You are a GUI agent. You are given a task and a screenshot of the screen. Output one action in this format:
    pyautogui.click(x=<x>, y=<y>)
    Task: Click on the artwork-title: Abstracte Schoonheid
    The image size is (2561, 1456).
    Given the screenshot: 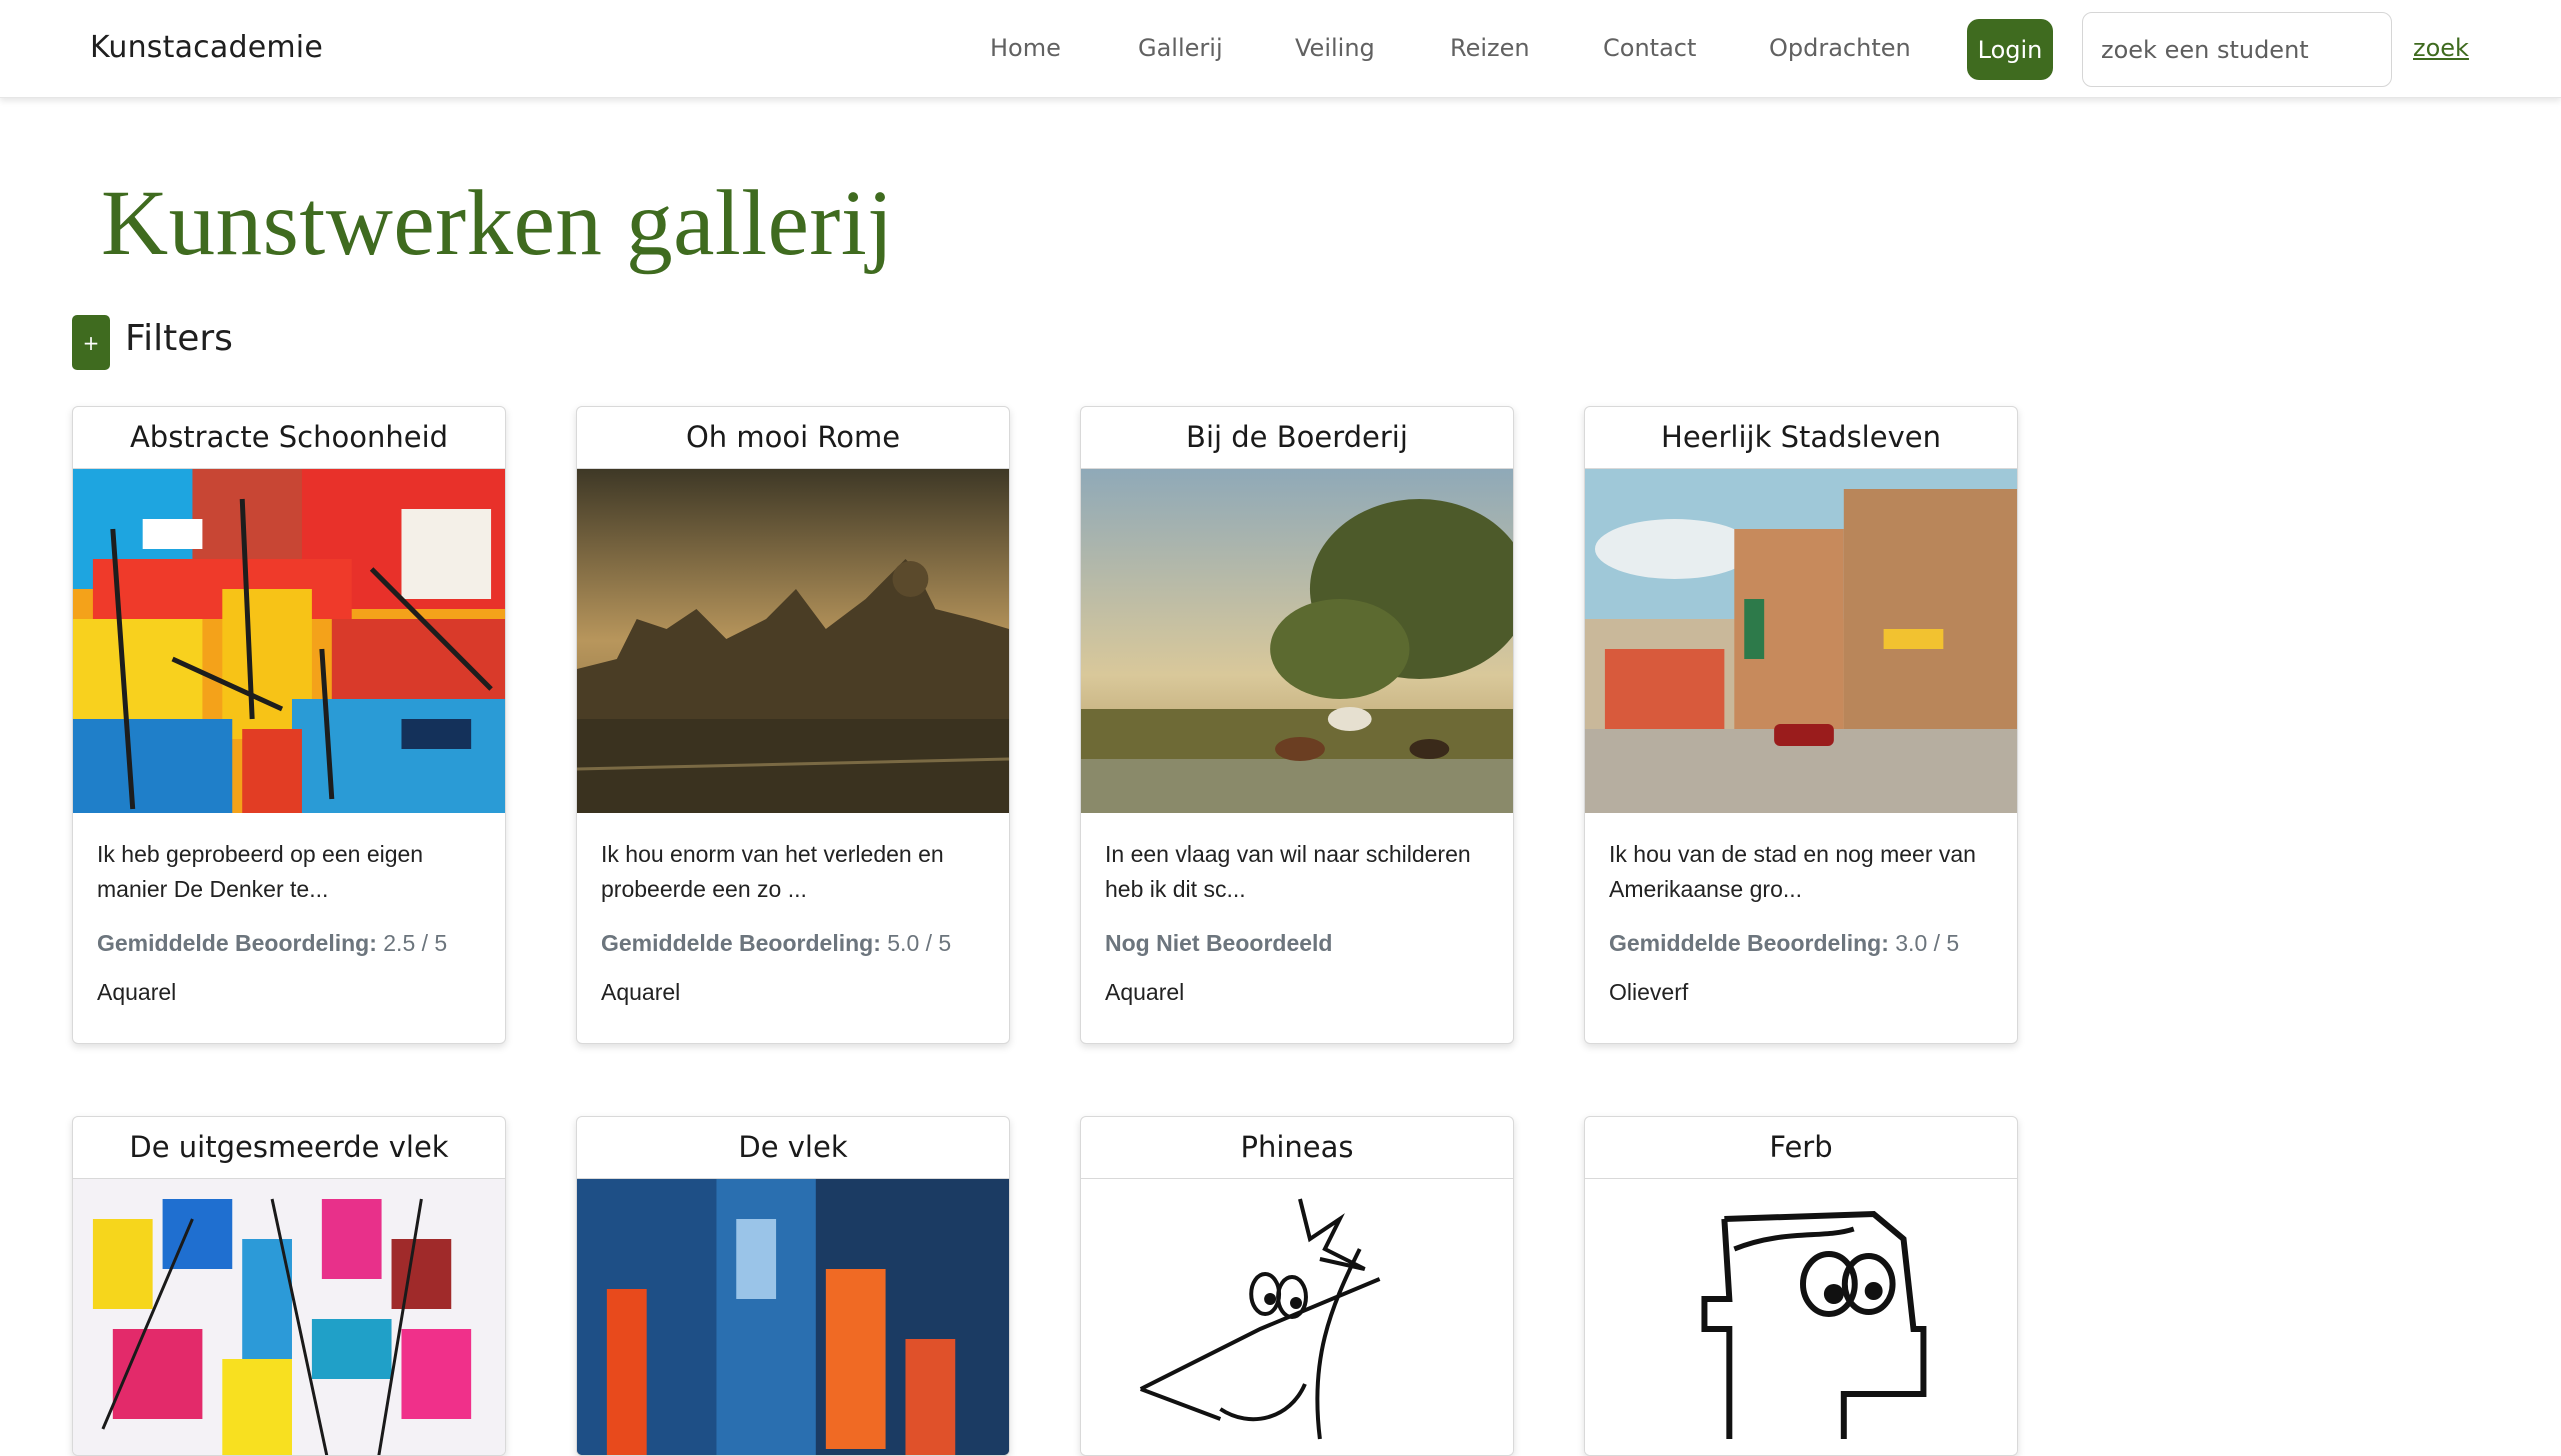 What is the action you would take?
    pyautogui.click(x=289, y=438)
    